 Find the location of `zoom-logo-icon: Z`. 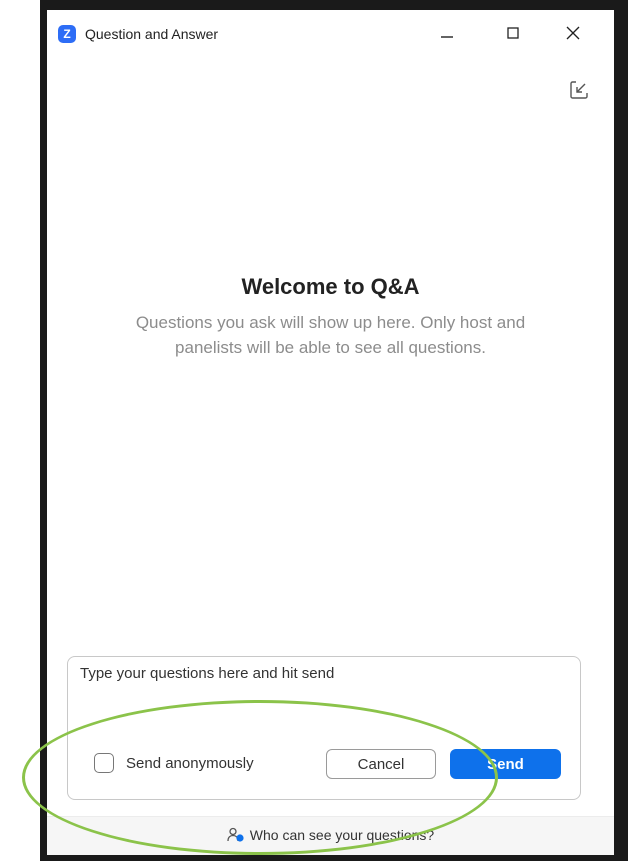

zoom-logo-icon: Z is located at coordinates (67, 34).